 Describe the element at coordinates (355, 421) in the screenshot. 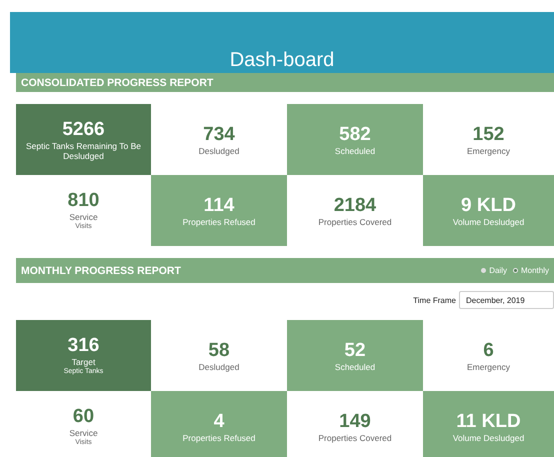

I see `stat-value: 149` at that location.